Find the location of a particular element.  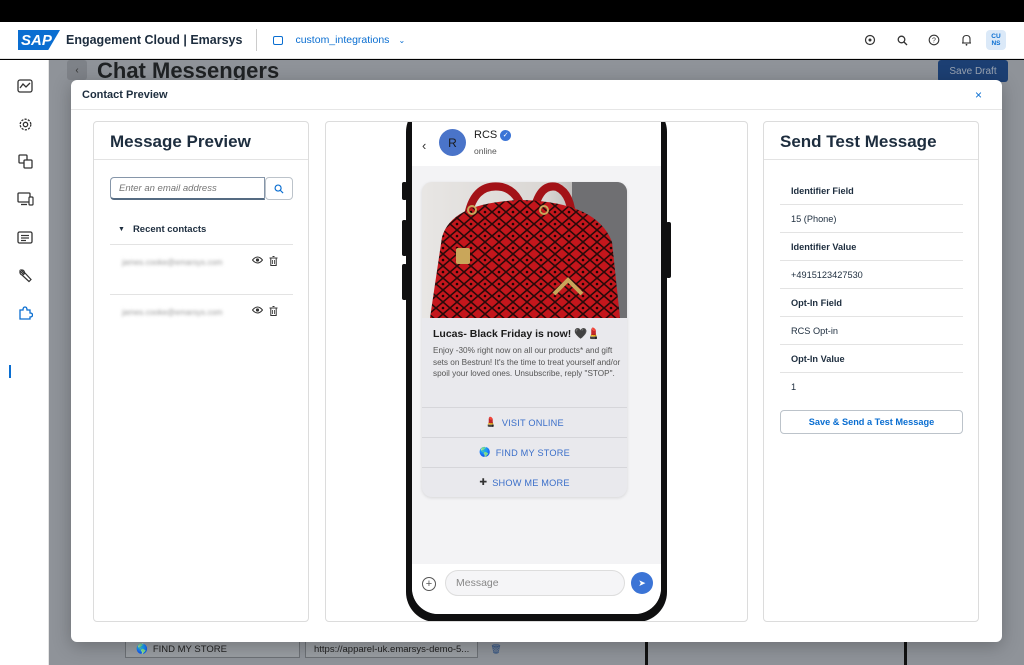

email-search-input is located at coordinates (187, 188).